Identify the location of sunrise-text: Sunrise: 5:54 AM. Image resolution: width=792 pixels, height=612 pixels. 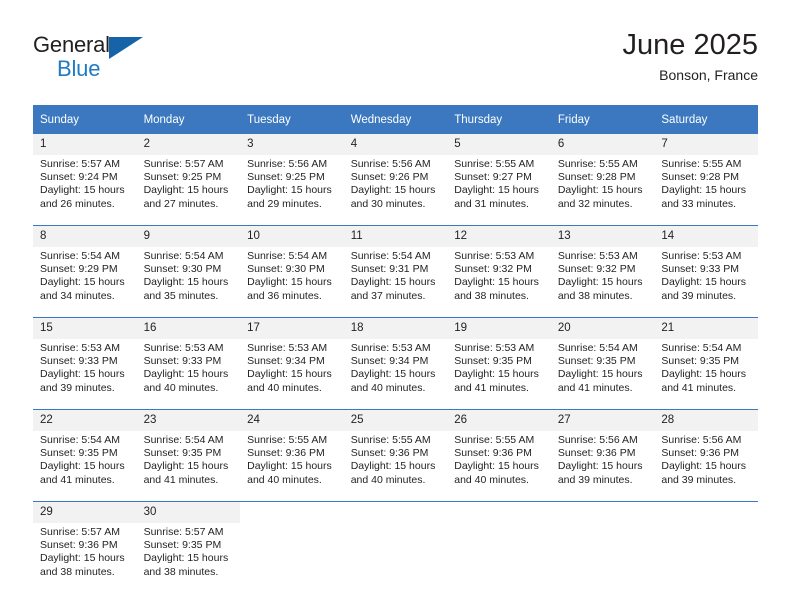
(390, 256).